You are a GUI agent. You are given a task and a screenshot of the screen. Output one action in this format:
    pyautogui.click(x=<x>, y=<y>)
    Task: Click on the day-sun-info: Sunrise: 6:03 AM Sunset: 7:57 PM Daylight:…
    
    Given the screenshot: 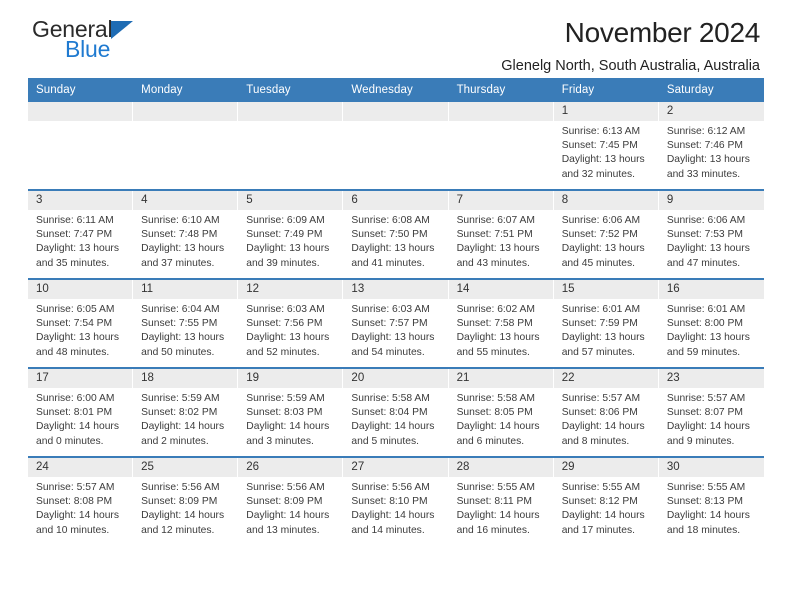 What is the action you would take?
    pyautogui.click(x=395, y=329)
    